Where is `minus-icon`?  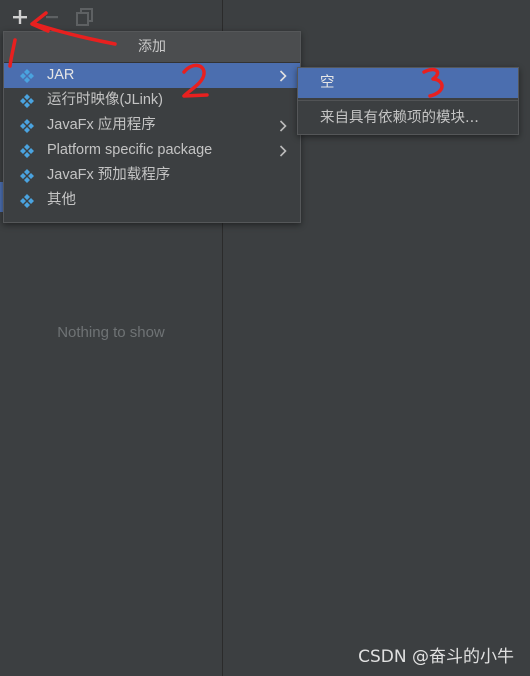
minus-icon is located at coordinates (52, 17).